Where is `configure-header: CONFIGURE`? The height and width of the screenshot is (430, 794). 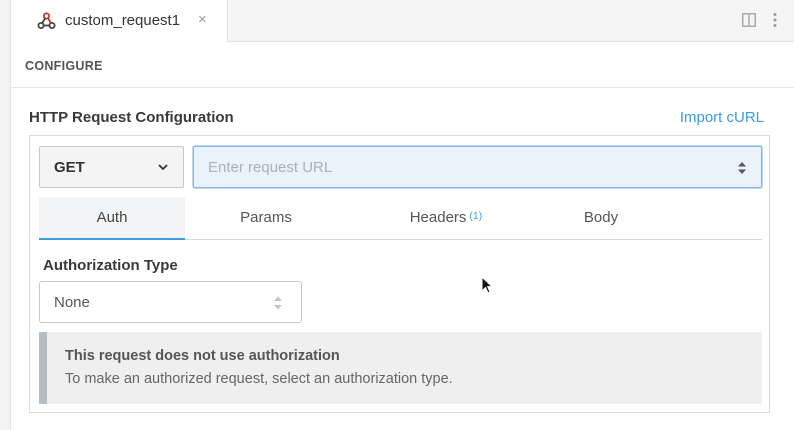
configure-header: CONFIGURE is located at coordinates (402, 65).